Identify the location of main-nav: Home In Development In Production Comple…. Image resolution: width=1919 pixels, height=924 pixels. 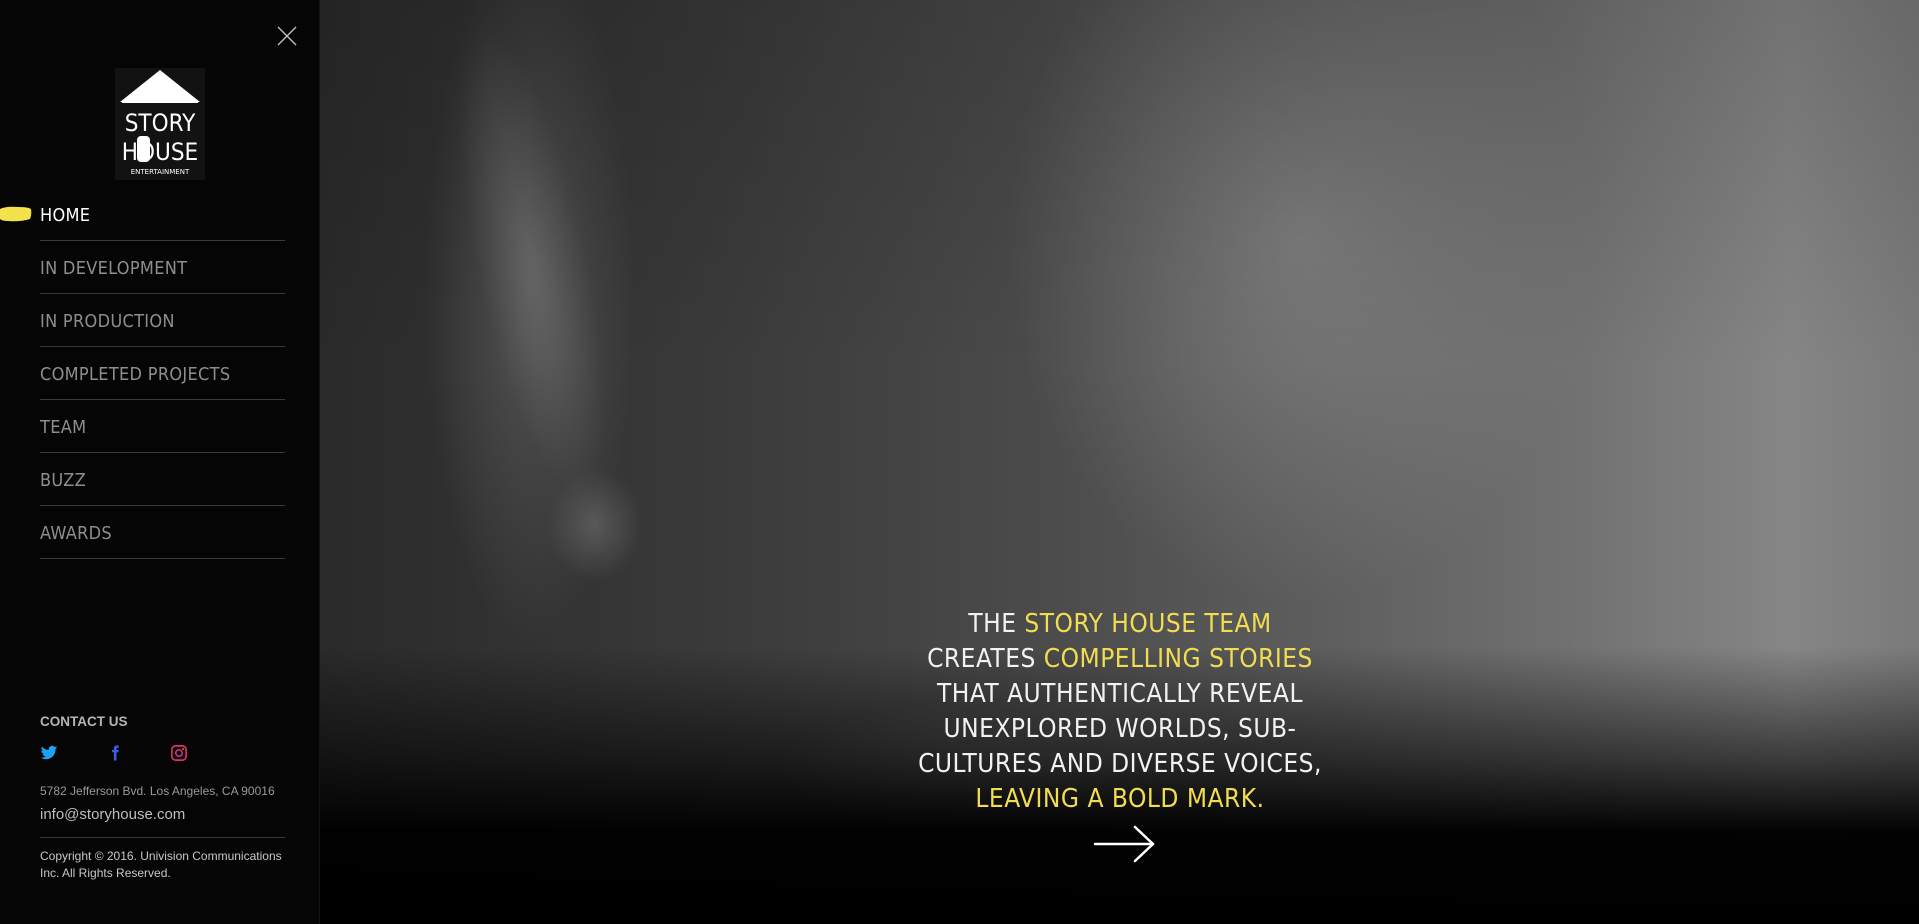
(162, 373).